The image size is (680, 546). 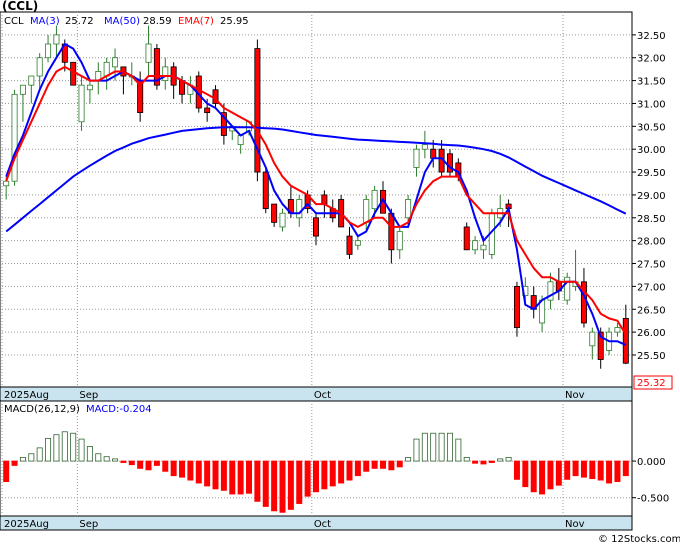 I want to click on price-y-tick-label: 30.50, so click(x=651, y=127).